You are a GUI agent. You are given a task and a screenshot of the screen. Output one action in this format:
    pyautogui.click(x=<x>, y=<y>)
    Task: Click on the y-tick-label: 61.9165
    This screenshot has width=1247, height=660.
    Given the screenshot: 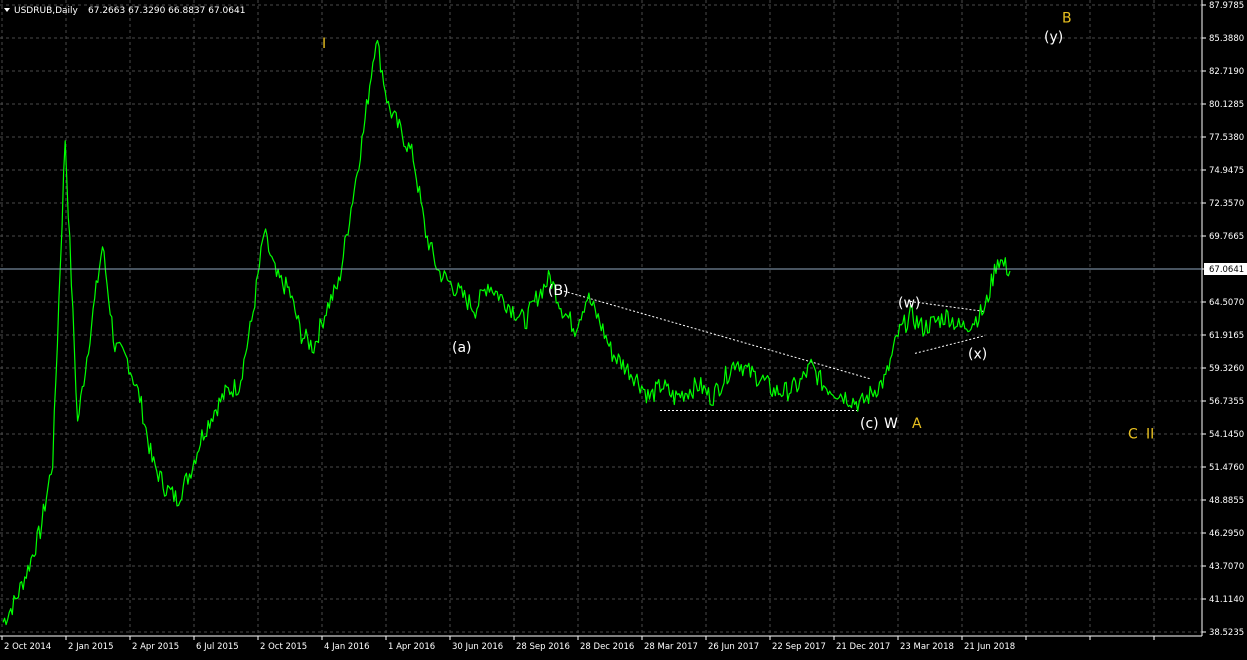 What is the action you would take?
    pyautogui.click(x=1226, y=336)
    